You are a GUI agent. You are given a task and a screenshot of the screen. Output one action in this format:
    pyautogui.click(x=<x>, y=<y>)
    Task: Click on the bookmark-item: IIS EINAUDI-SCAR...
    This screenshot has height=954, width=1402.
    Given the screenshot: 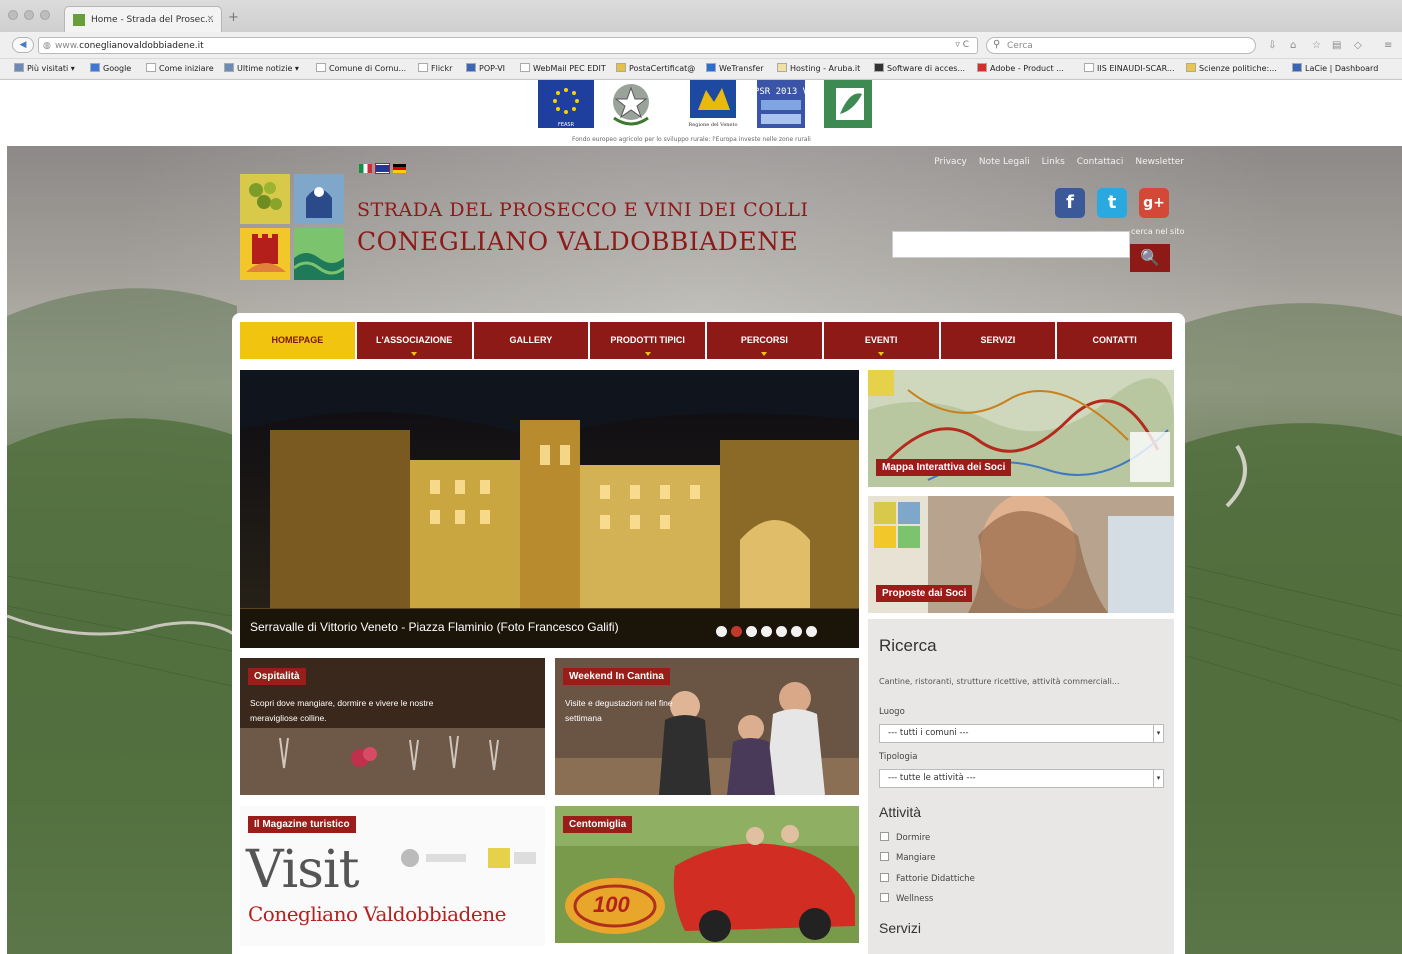 What is the action you would take?
    pyautogui.click(x=1129, y=68)
    